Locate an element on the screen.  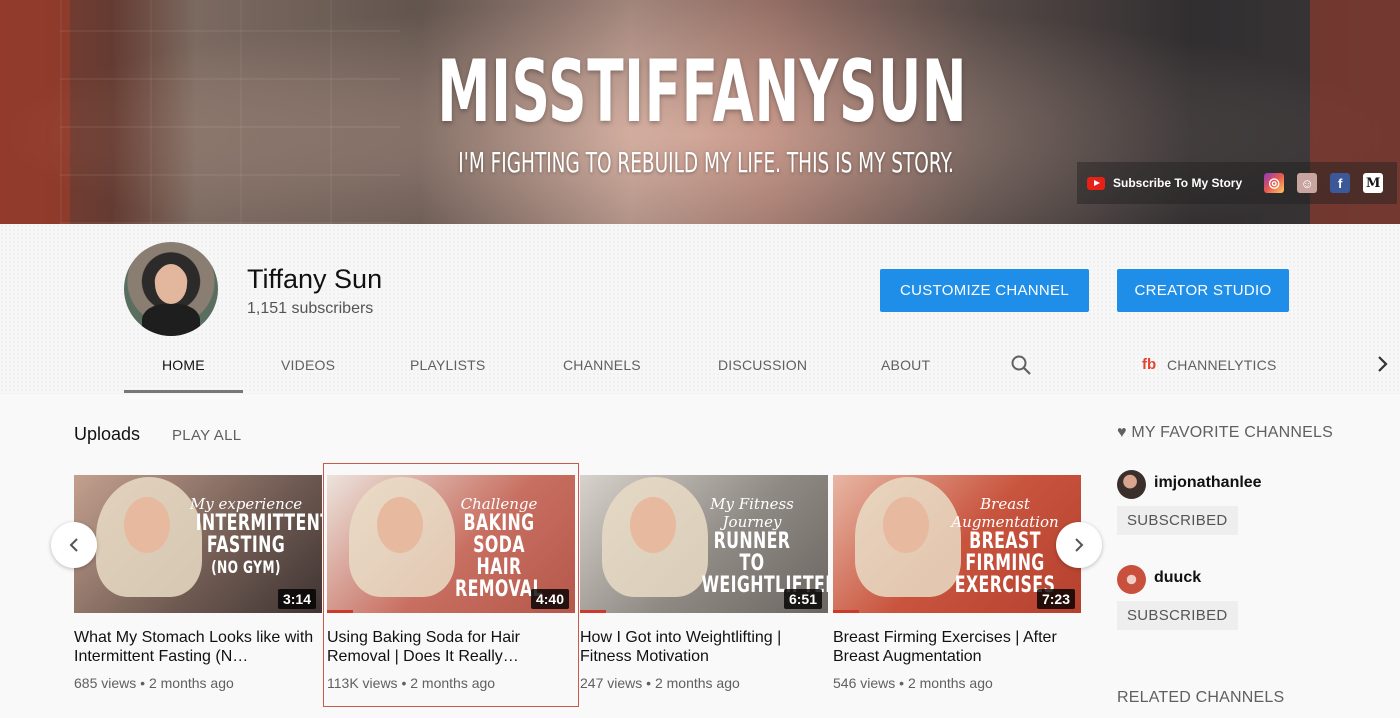
thumbnail-script-text: My Fitness Journey is located at coordinates (752, 513).